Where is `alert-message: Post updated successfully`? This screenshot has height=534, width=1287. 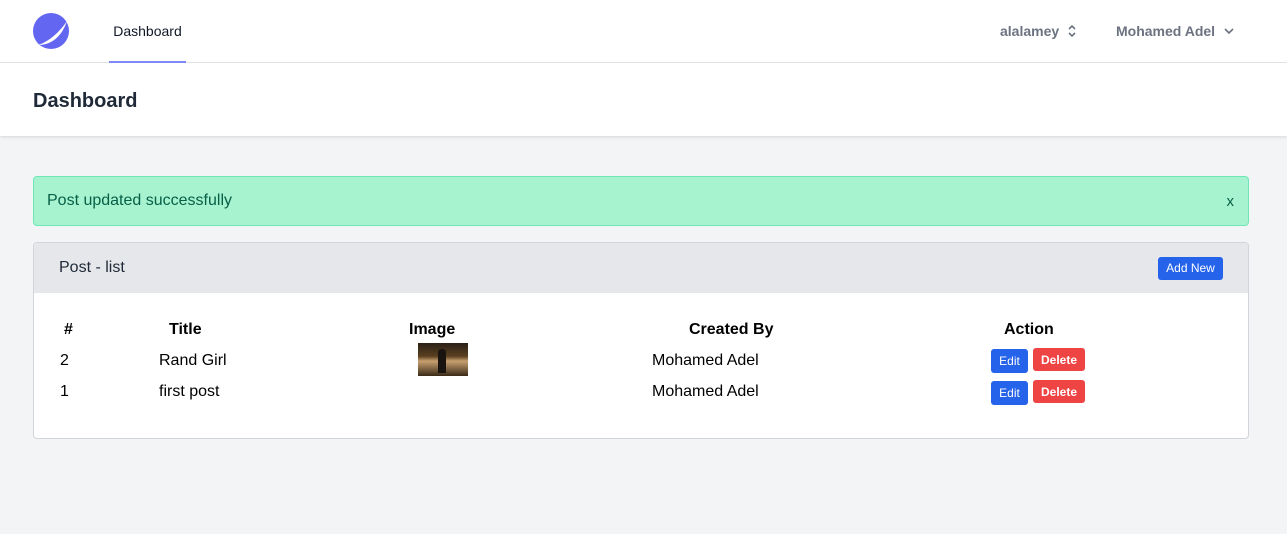
alert-message: Post updated successfully is located at coordinates (139, 200).